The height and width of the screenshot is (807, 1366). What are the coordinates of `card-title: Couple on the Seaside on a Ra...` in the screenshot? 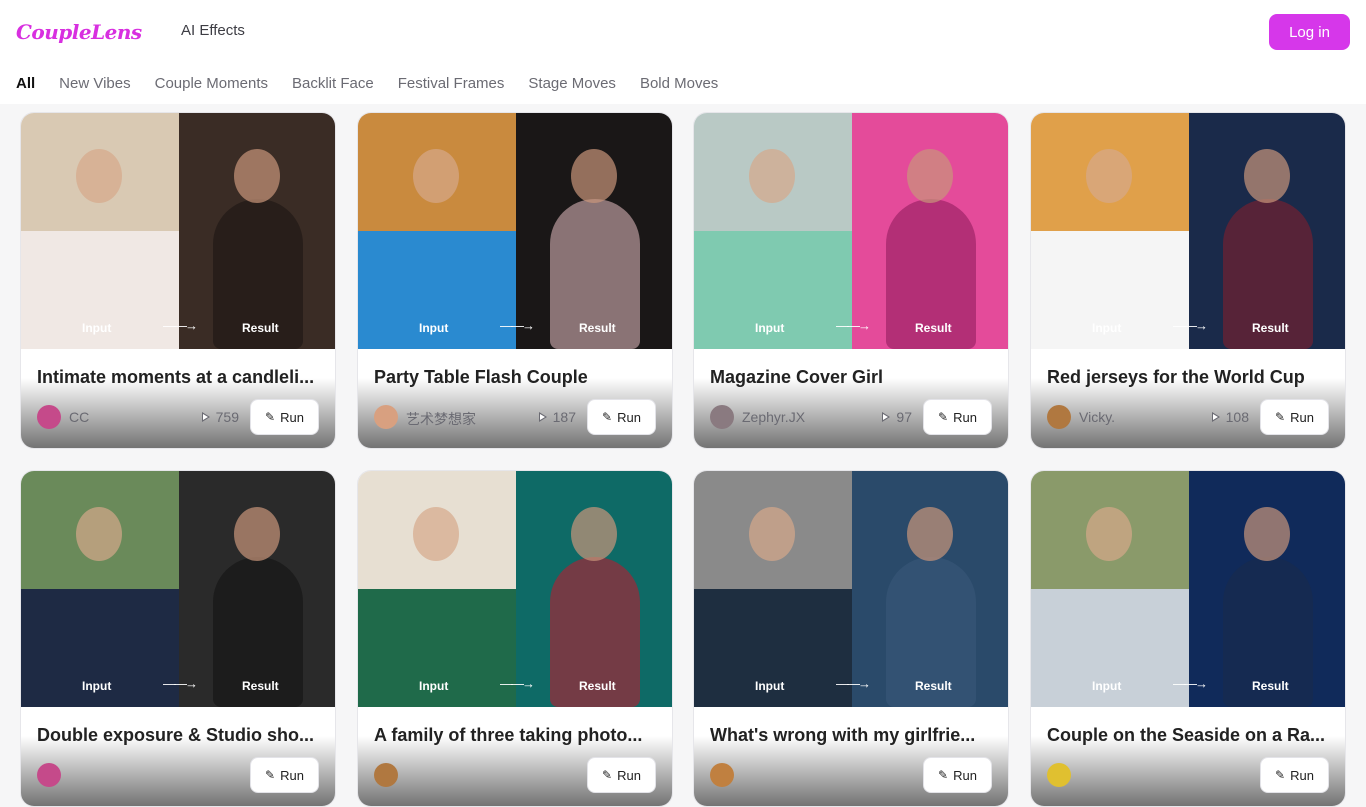 It's located at (1190, 735).